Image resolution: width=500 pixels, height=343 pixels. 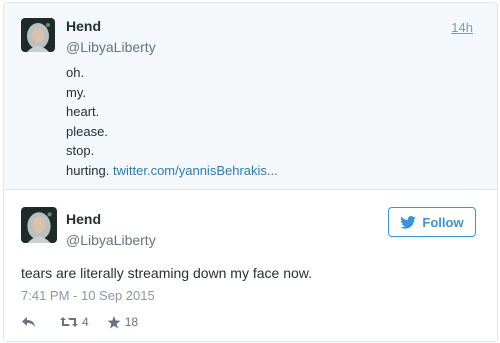 I want to click on retweet-icon, so click(x=69, y=322).